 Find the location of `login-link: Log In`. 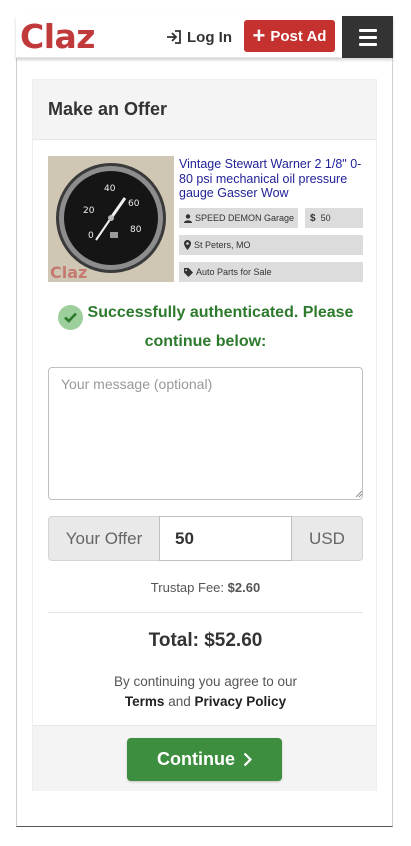

login-link: Log In is located at coordinates (199, 37).